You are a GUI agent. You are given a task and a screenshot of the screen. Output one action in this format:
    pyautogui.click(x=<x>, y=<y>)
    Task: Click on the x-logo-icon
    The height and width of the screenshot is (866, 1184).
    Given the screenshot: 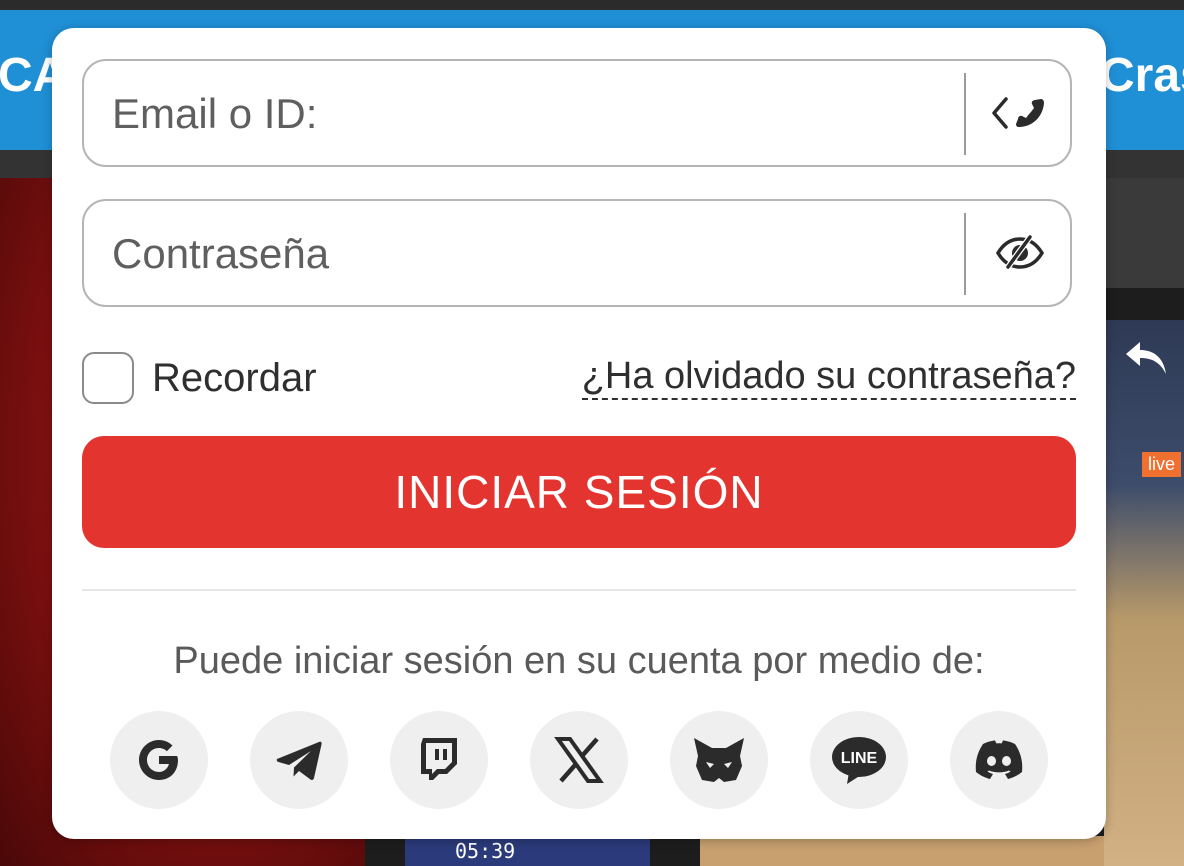 What is the action you would take?
    pyautogui.click(x=579, y=760)
    